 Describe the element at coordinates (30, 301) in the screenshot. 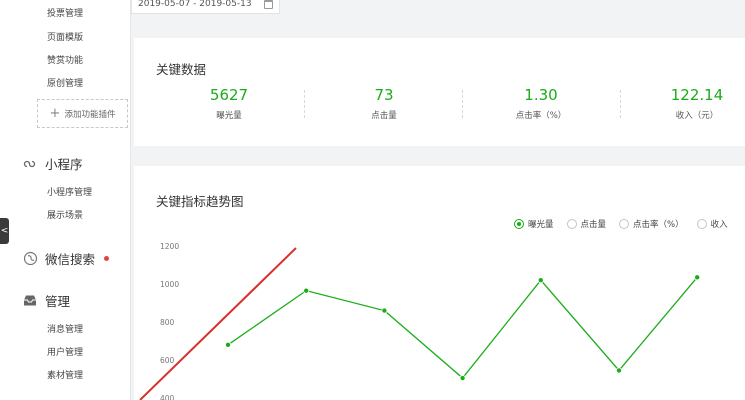

I see `inbox-icon` at that location.